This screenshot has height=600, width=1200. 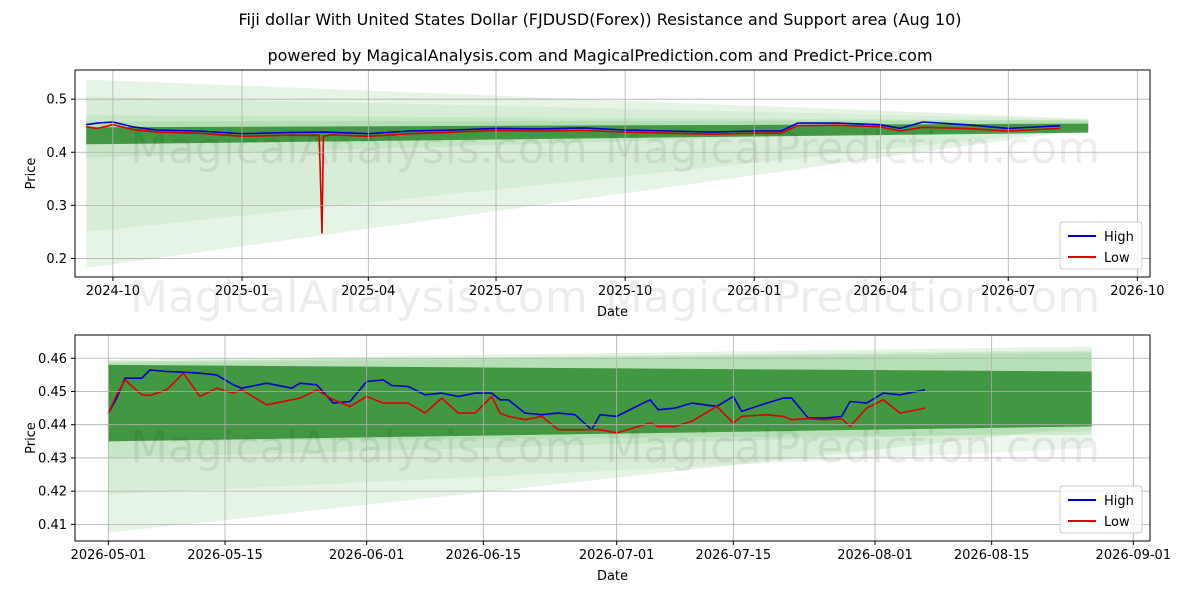 I want to click on x-tick-label: 2026-06-15, so click(x=484, y=555).